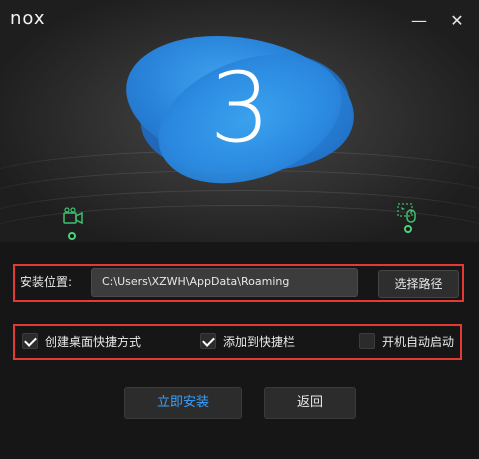 The width and height of the screenshot is (479, 459). I want to click on checkbox-quick-launch, so click(208, 341).